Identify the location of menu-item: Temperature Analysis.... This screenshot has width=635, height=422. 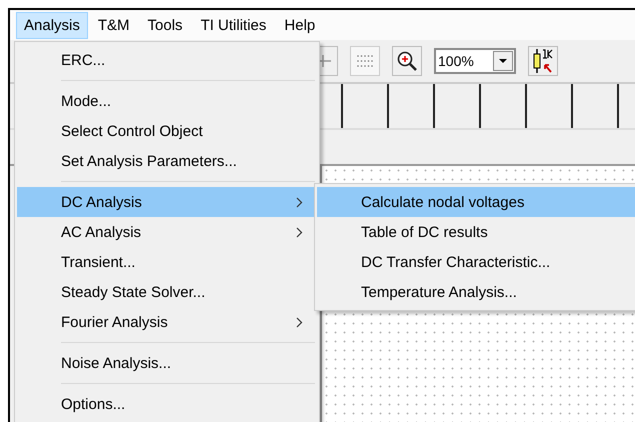
(476, 292).